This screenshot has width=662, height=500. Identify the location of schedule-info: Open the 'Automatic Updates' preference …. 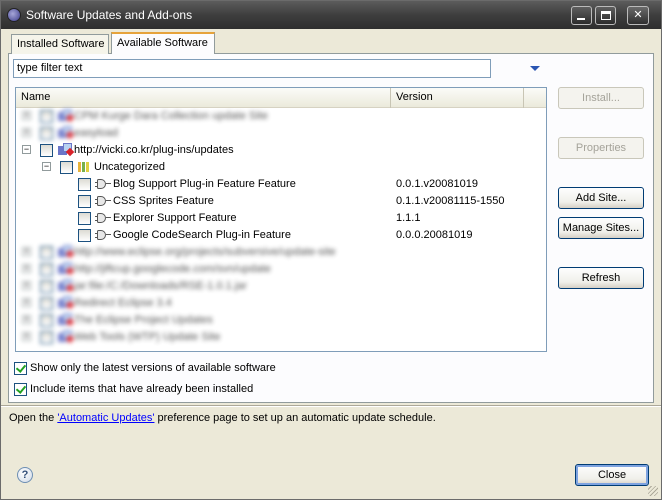
(222, 418).